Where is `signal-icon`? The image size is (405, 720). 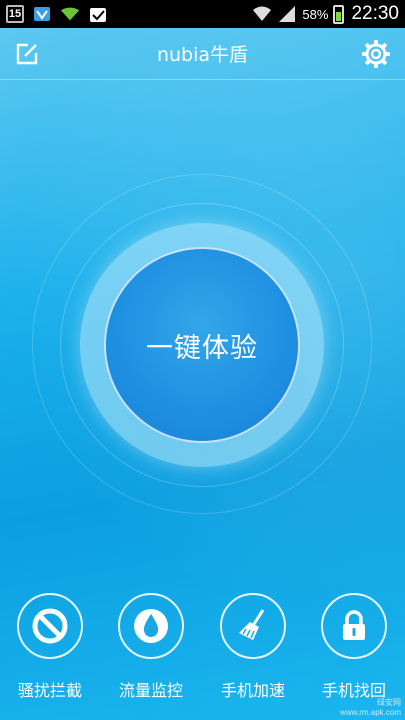 signal-icon is located at coordinates (287, 14).